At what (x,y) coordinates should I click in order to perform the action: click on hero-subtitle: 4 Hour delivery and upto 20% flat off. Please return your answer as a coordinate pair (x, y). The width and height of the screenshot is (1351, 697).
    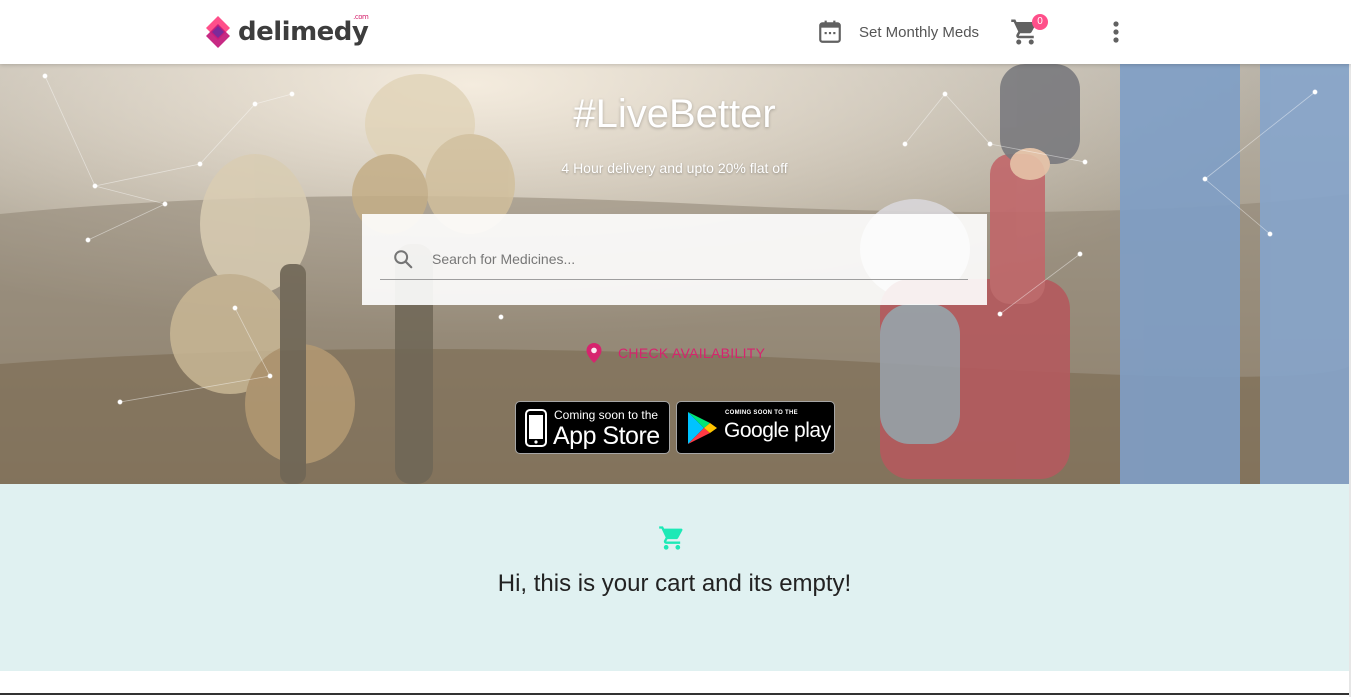
    Looking at the image, I should click on (674, 168).